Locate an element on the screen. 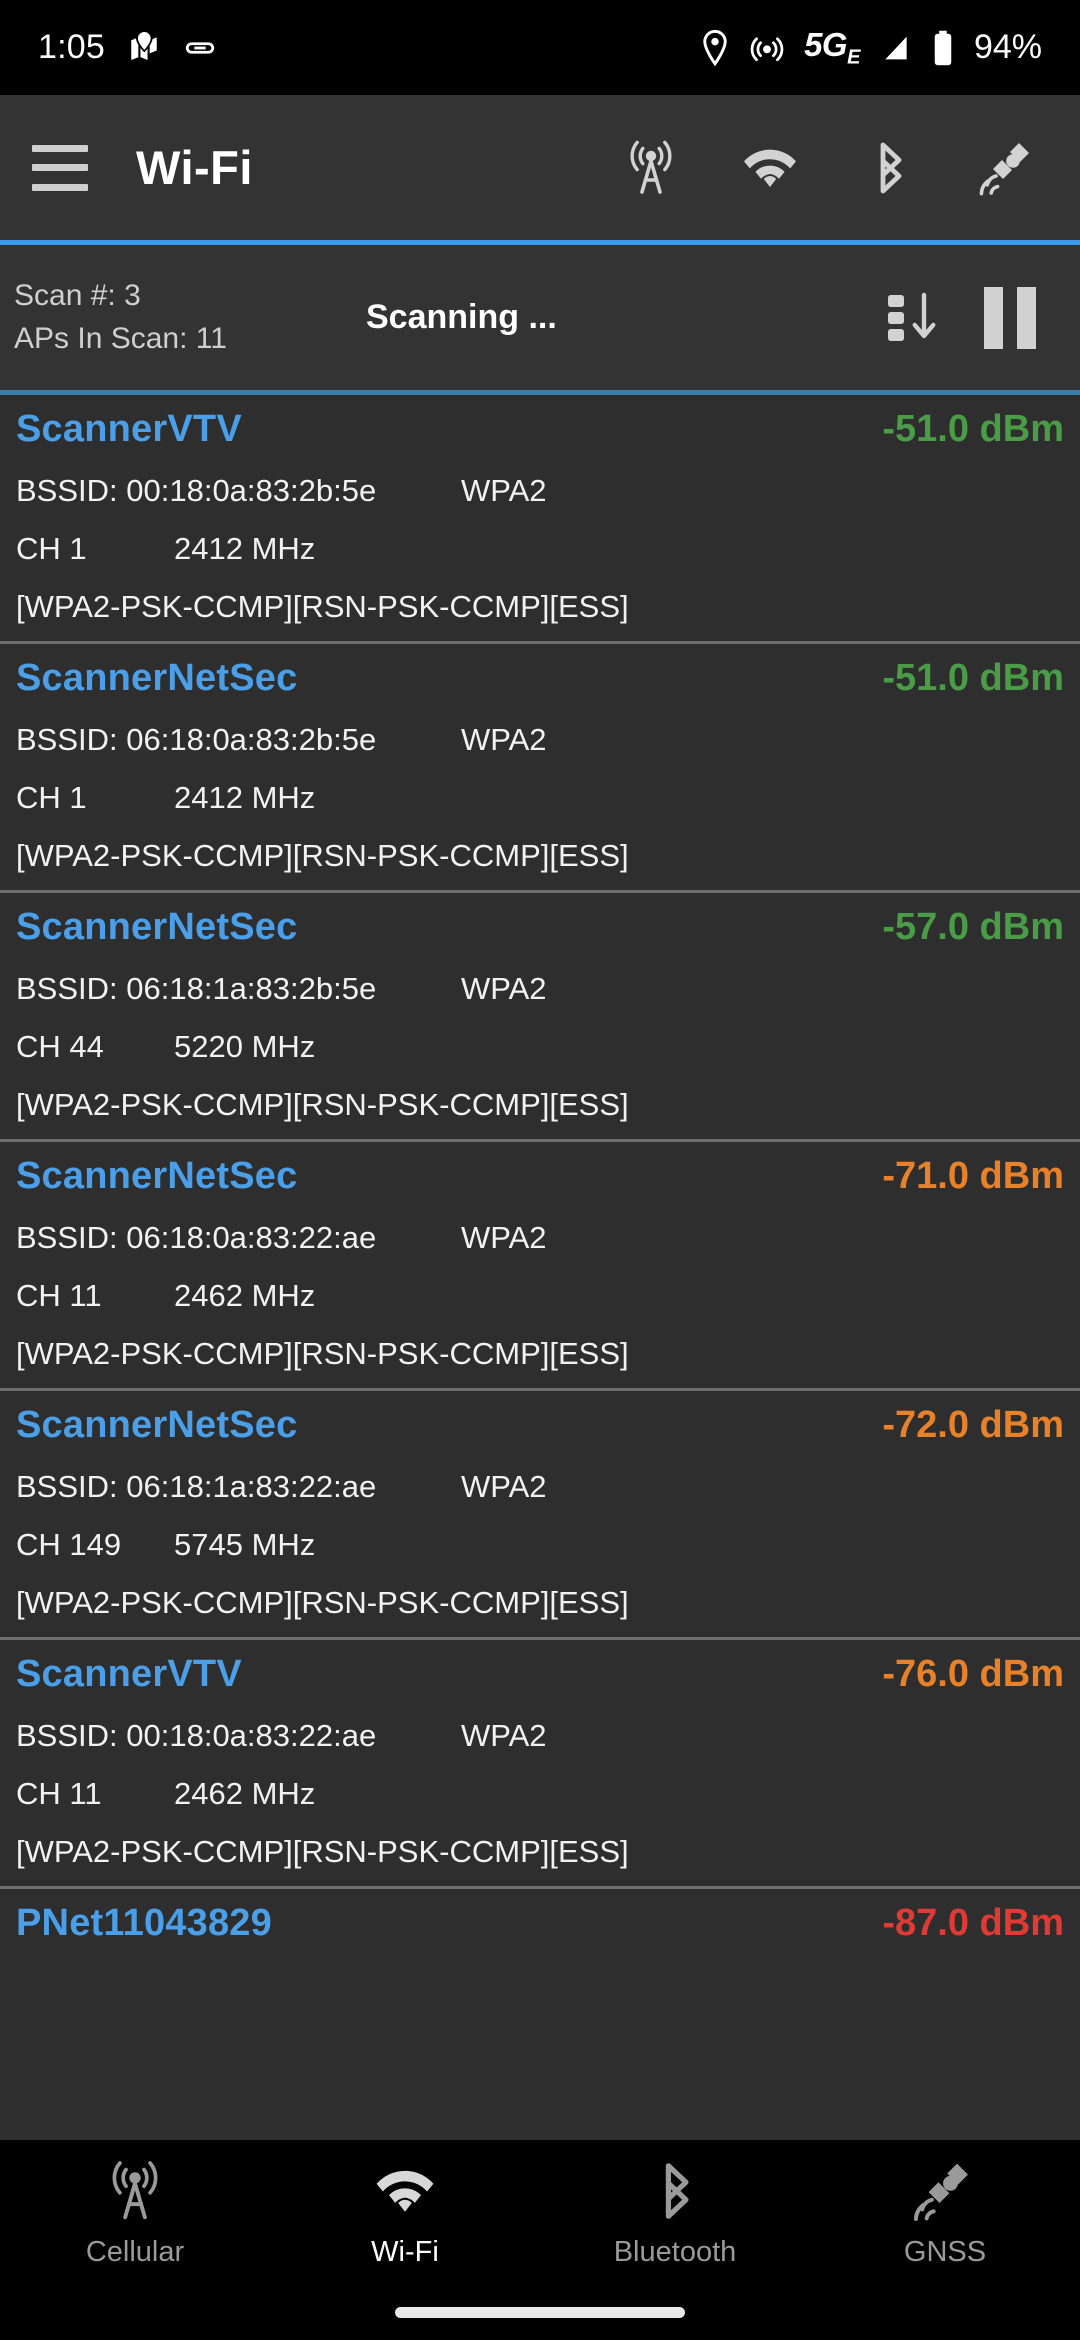 This screenshot has width=1080, height=2340. ap-bssid-row: BSSID: 06:18:0a:83:22:ae WPA2 is located at coordinates (540, 1238).